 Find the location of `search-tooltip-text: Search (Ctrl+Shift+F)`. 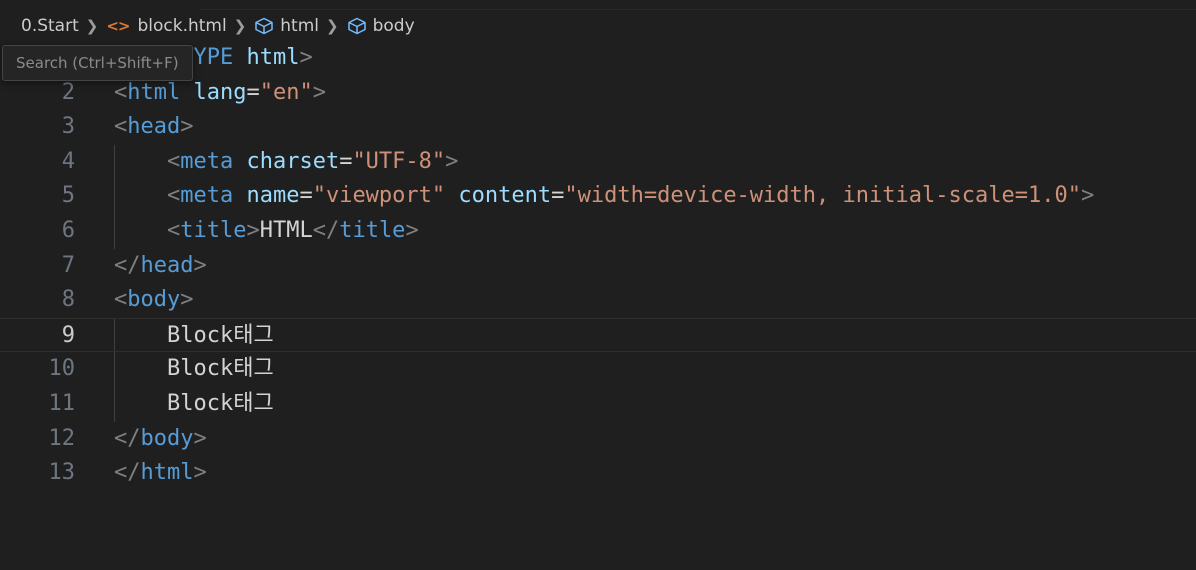

search-tooltip-text: Search (Ctrl+Shift+F) is located at coordinates (97, 63).